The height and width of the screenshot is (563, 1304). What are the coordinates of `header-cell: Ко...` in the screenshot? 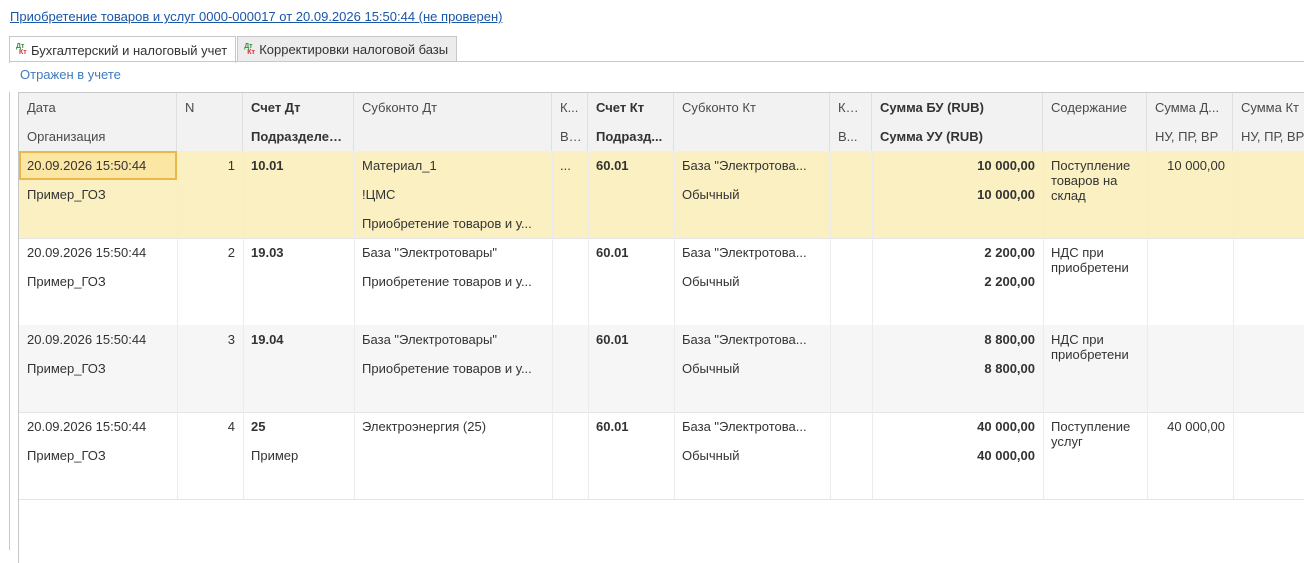 It's located at (851, 107).